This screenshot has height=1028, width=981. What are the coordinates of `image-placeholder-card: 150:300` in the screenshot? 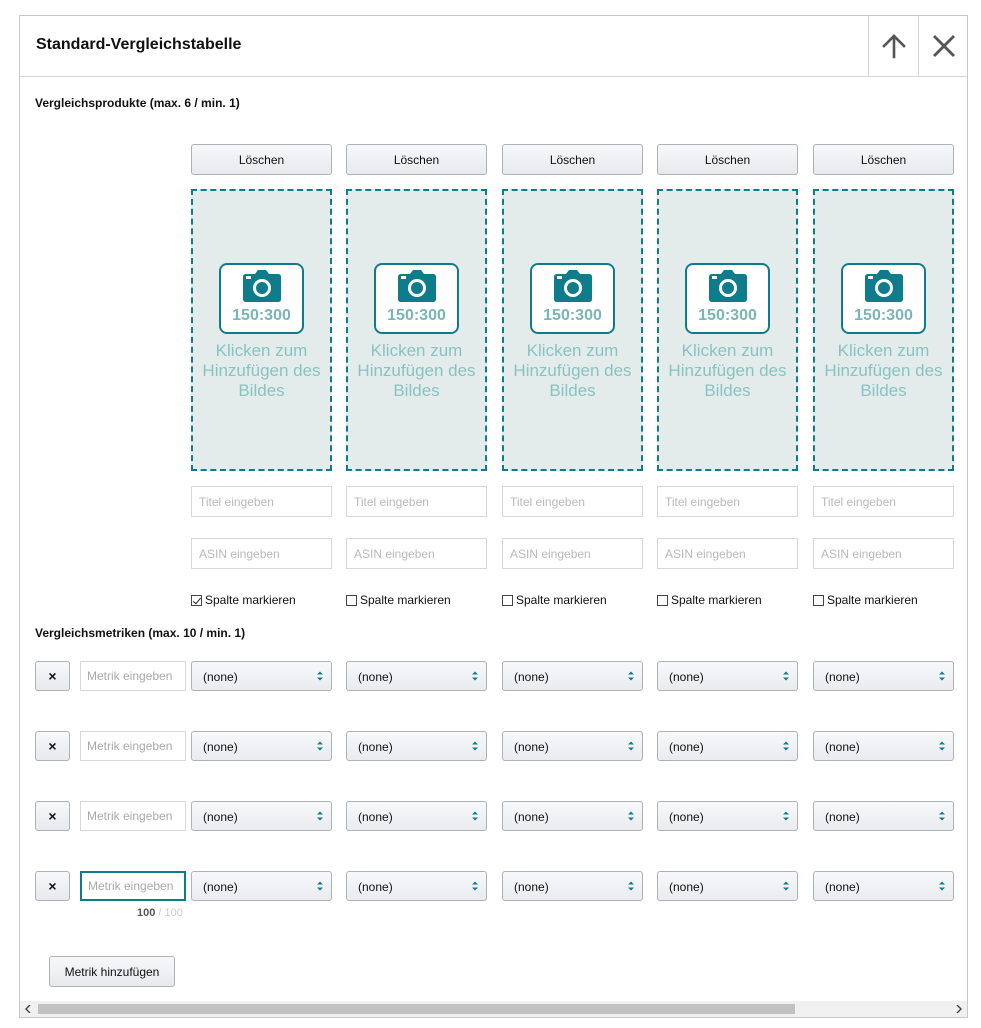 It's located at (416, 298).